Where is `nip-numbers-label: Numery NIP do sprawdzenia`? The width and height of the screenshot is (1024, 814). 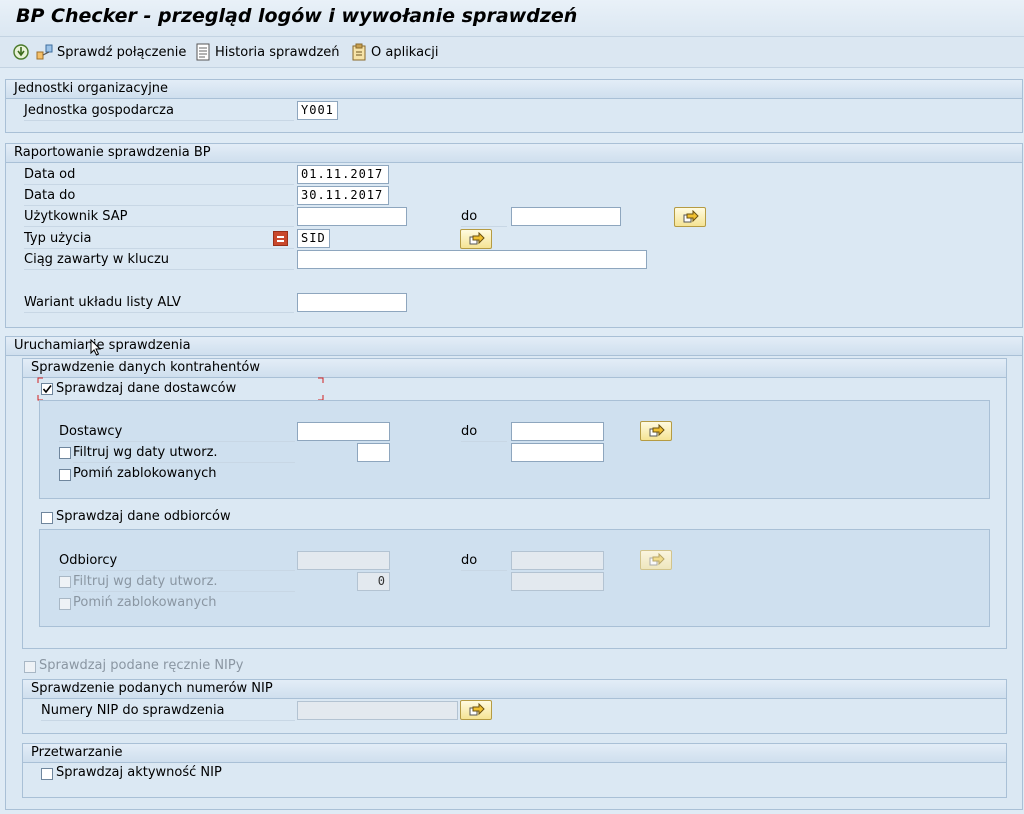
nip-numbers-label: Numery NIP do sprawdzenia is located at coordinates (168, 711).